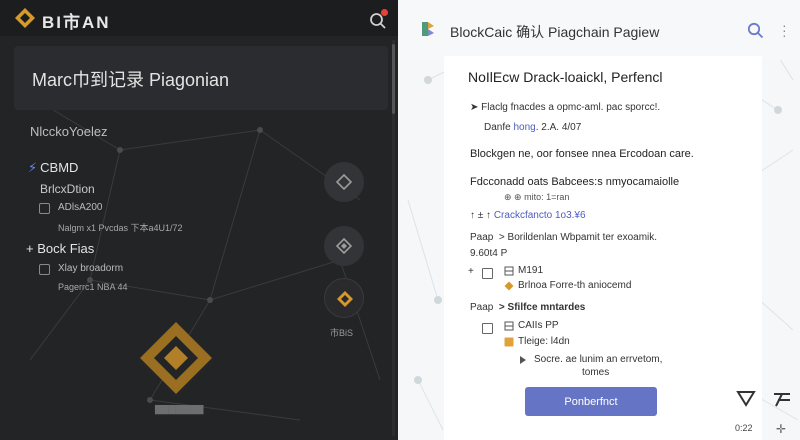  What do you see at coordinates (540, 215) in the screenshot?
I see `crackcfancto-link: Crackcfancto 1o3.¥6` at bounding box center [540, 215].